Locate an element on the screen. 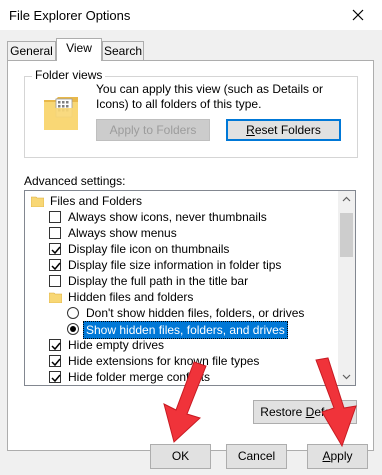 The height and width of the screenshot is (475, 382). tab-general: General is located at coordinates (31, 50).